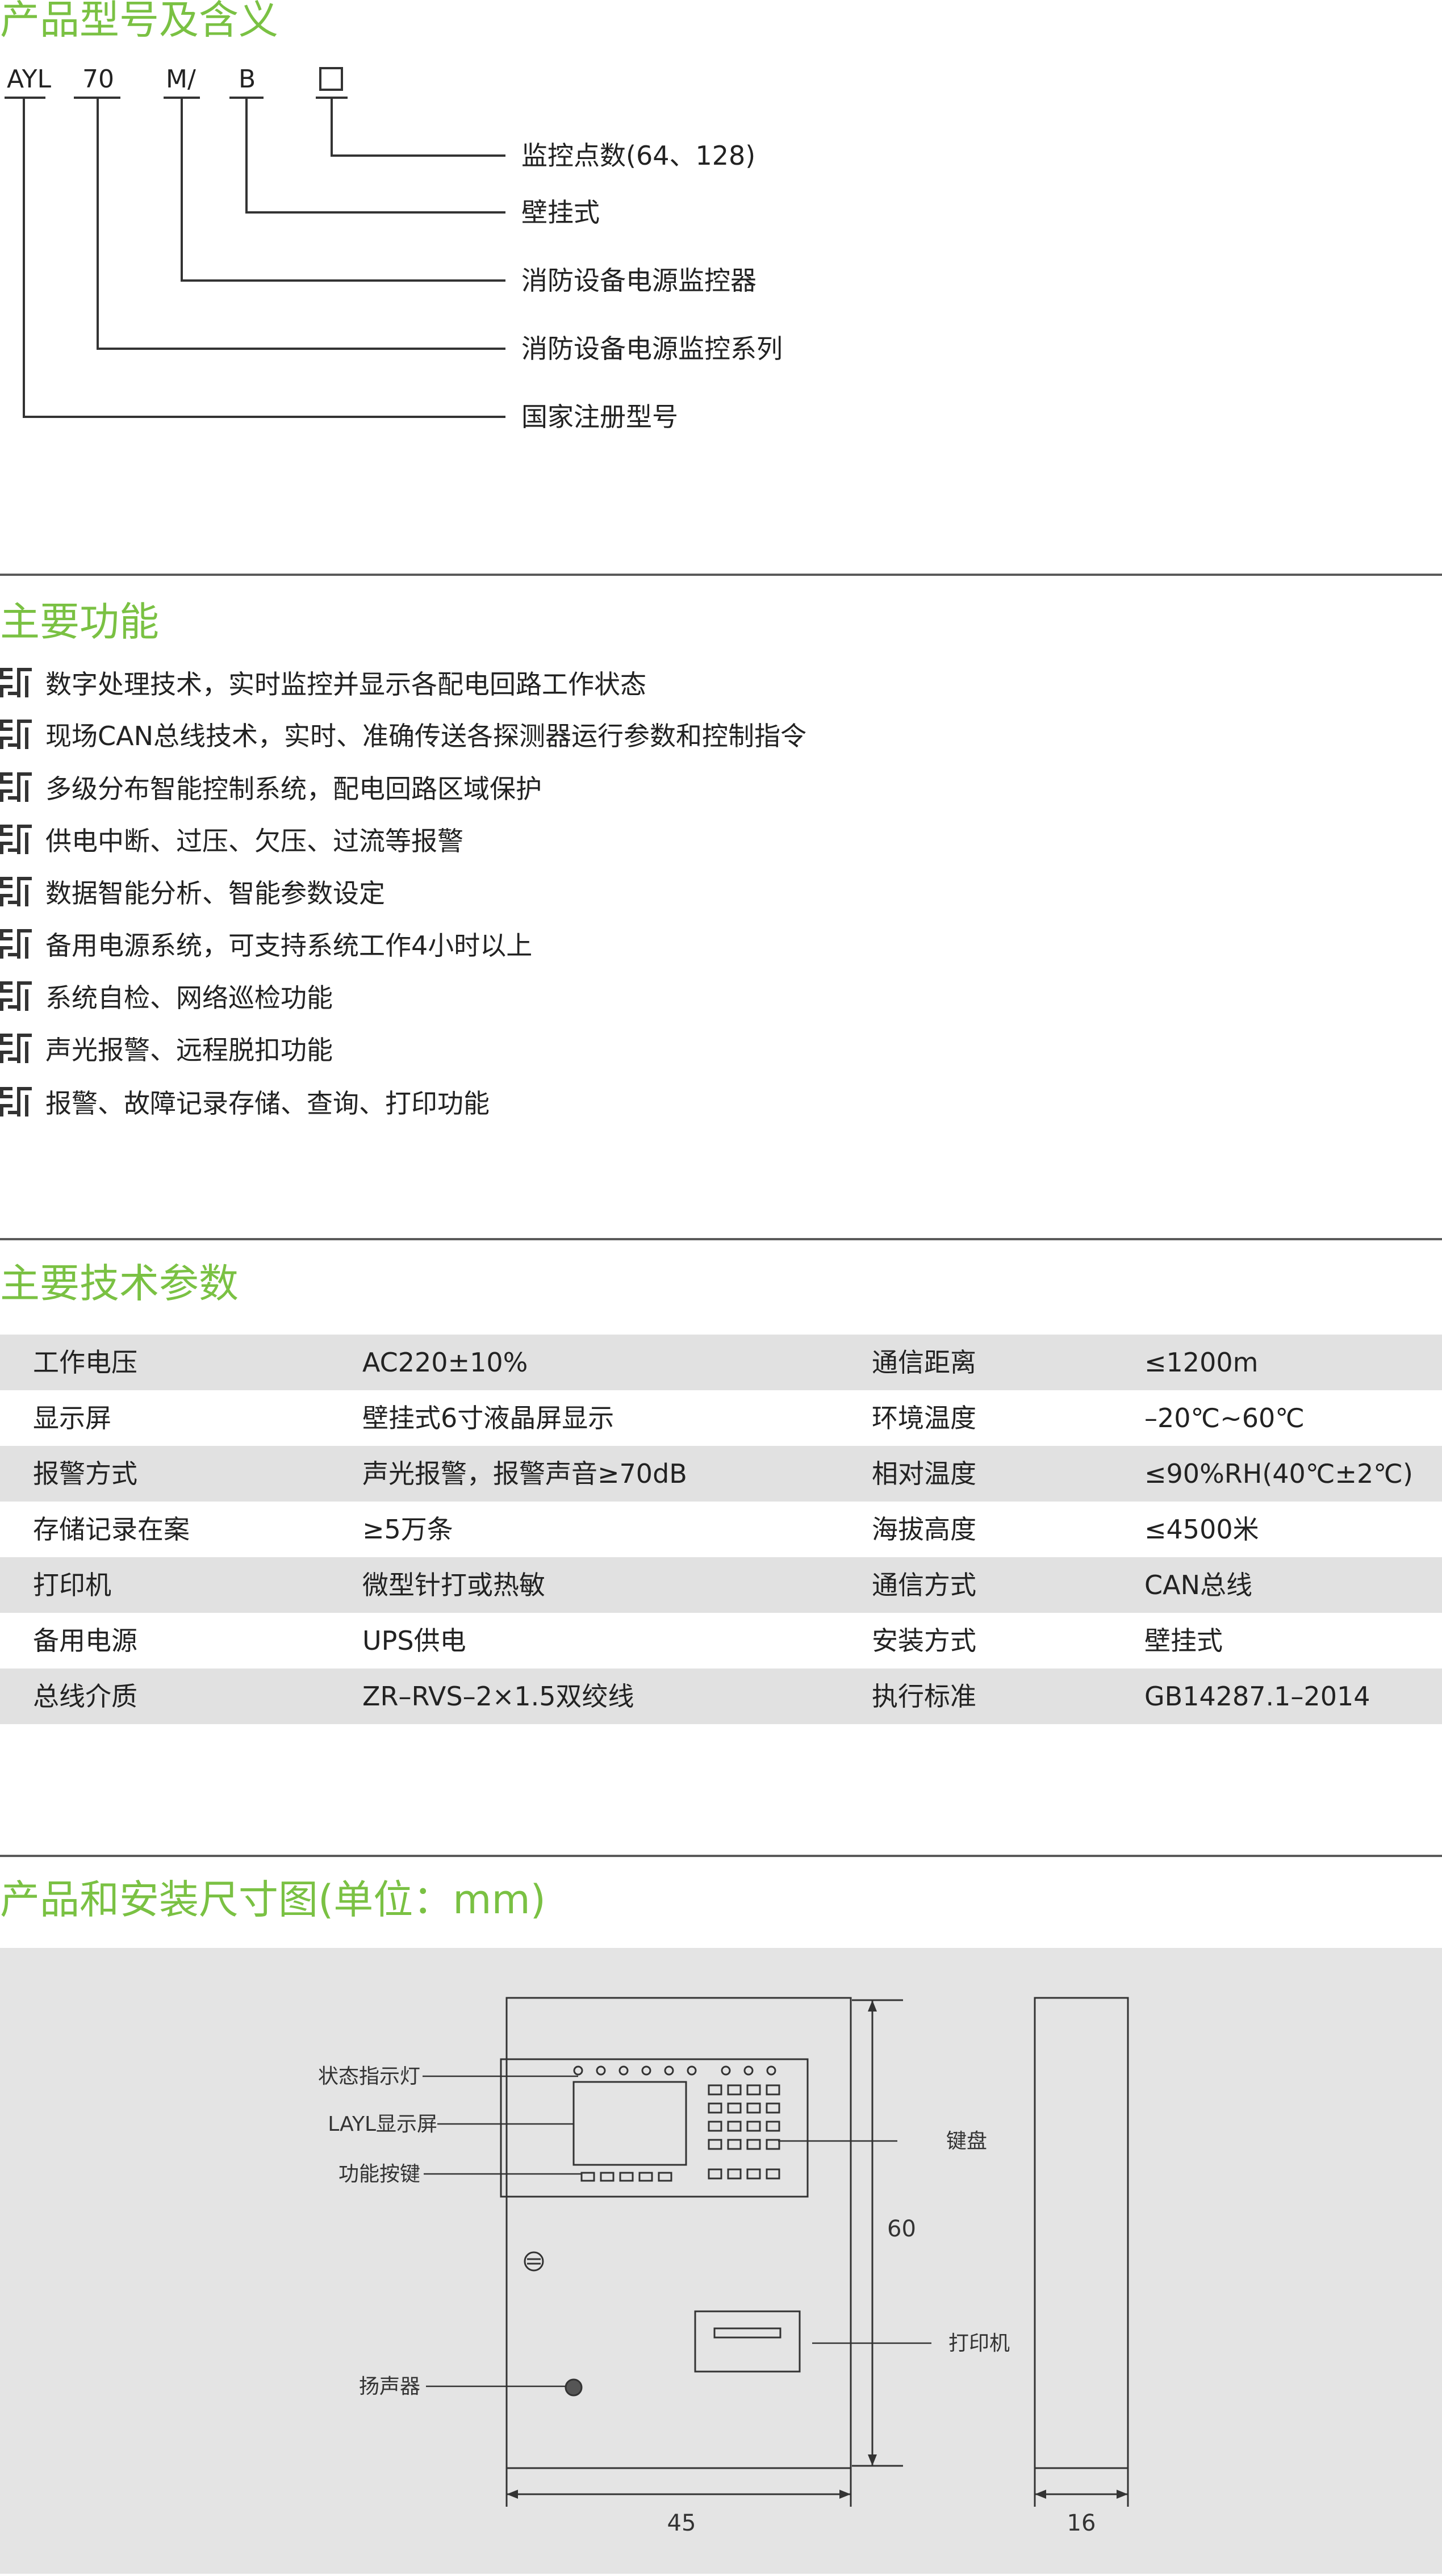 Image resolution: width=1442 pixels, height=2576 pixels. Describe the element at coordinates (181, 79) in the screenshot. I see `code-m: M/` at that location.